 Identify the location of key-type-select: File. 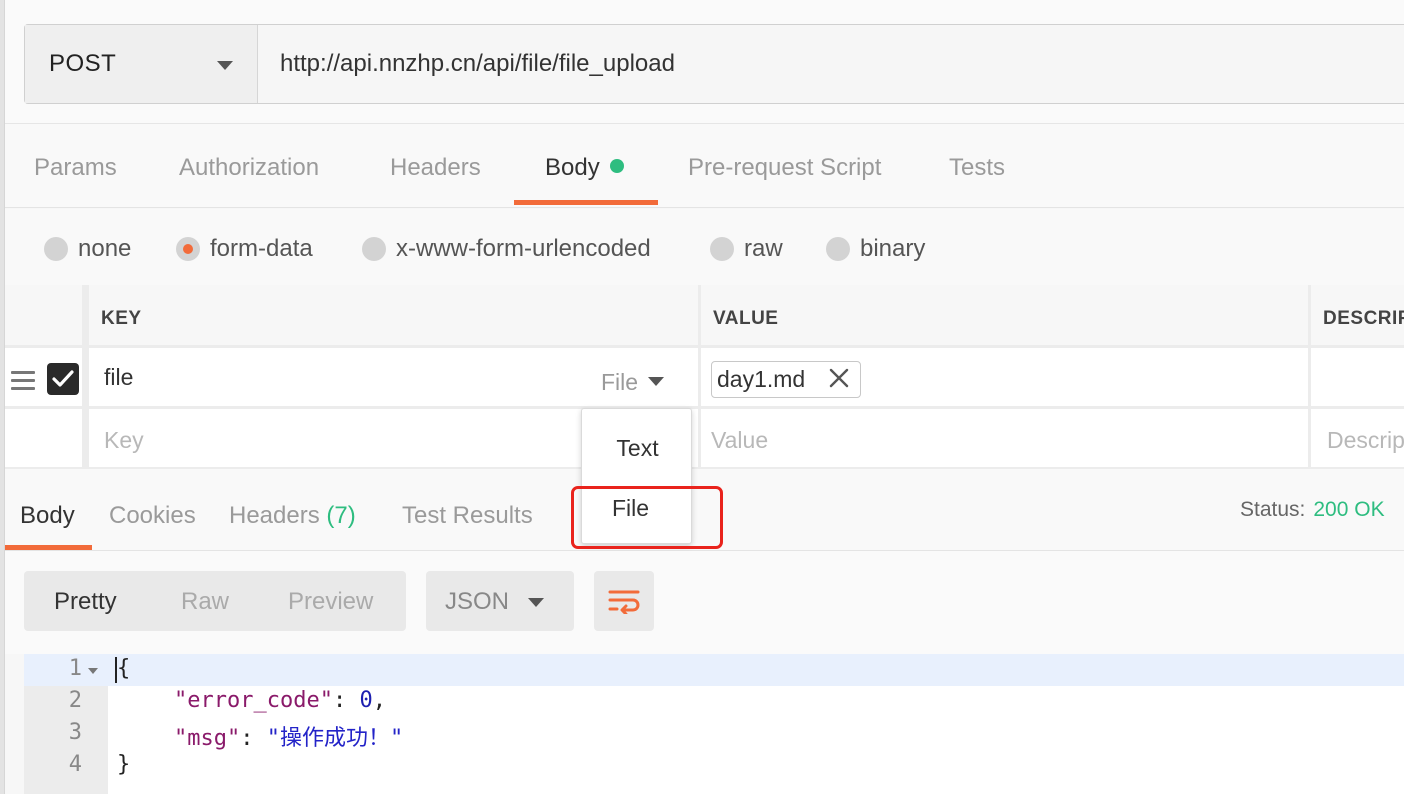
(633, 382).